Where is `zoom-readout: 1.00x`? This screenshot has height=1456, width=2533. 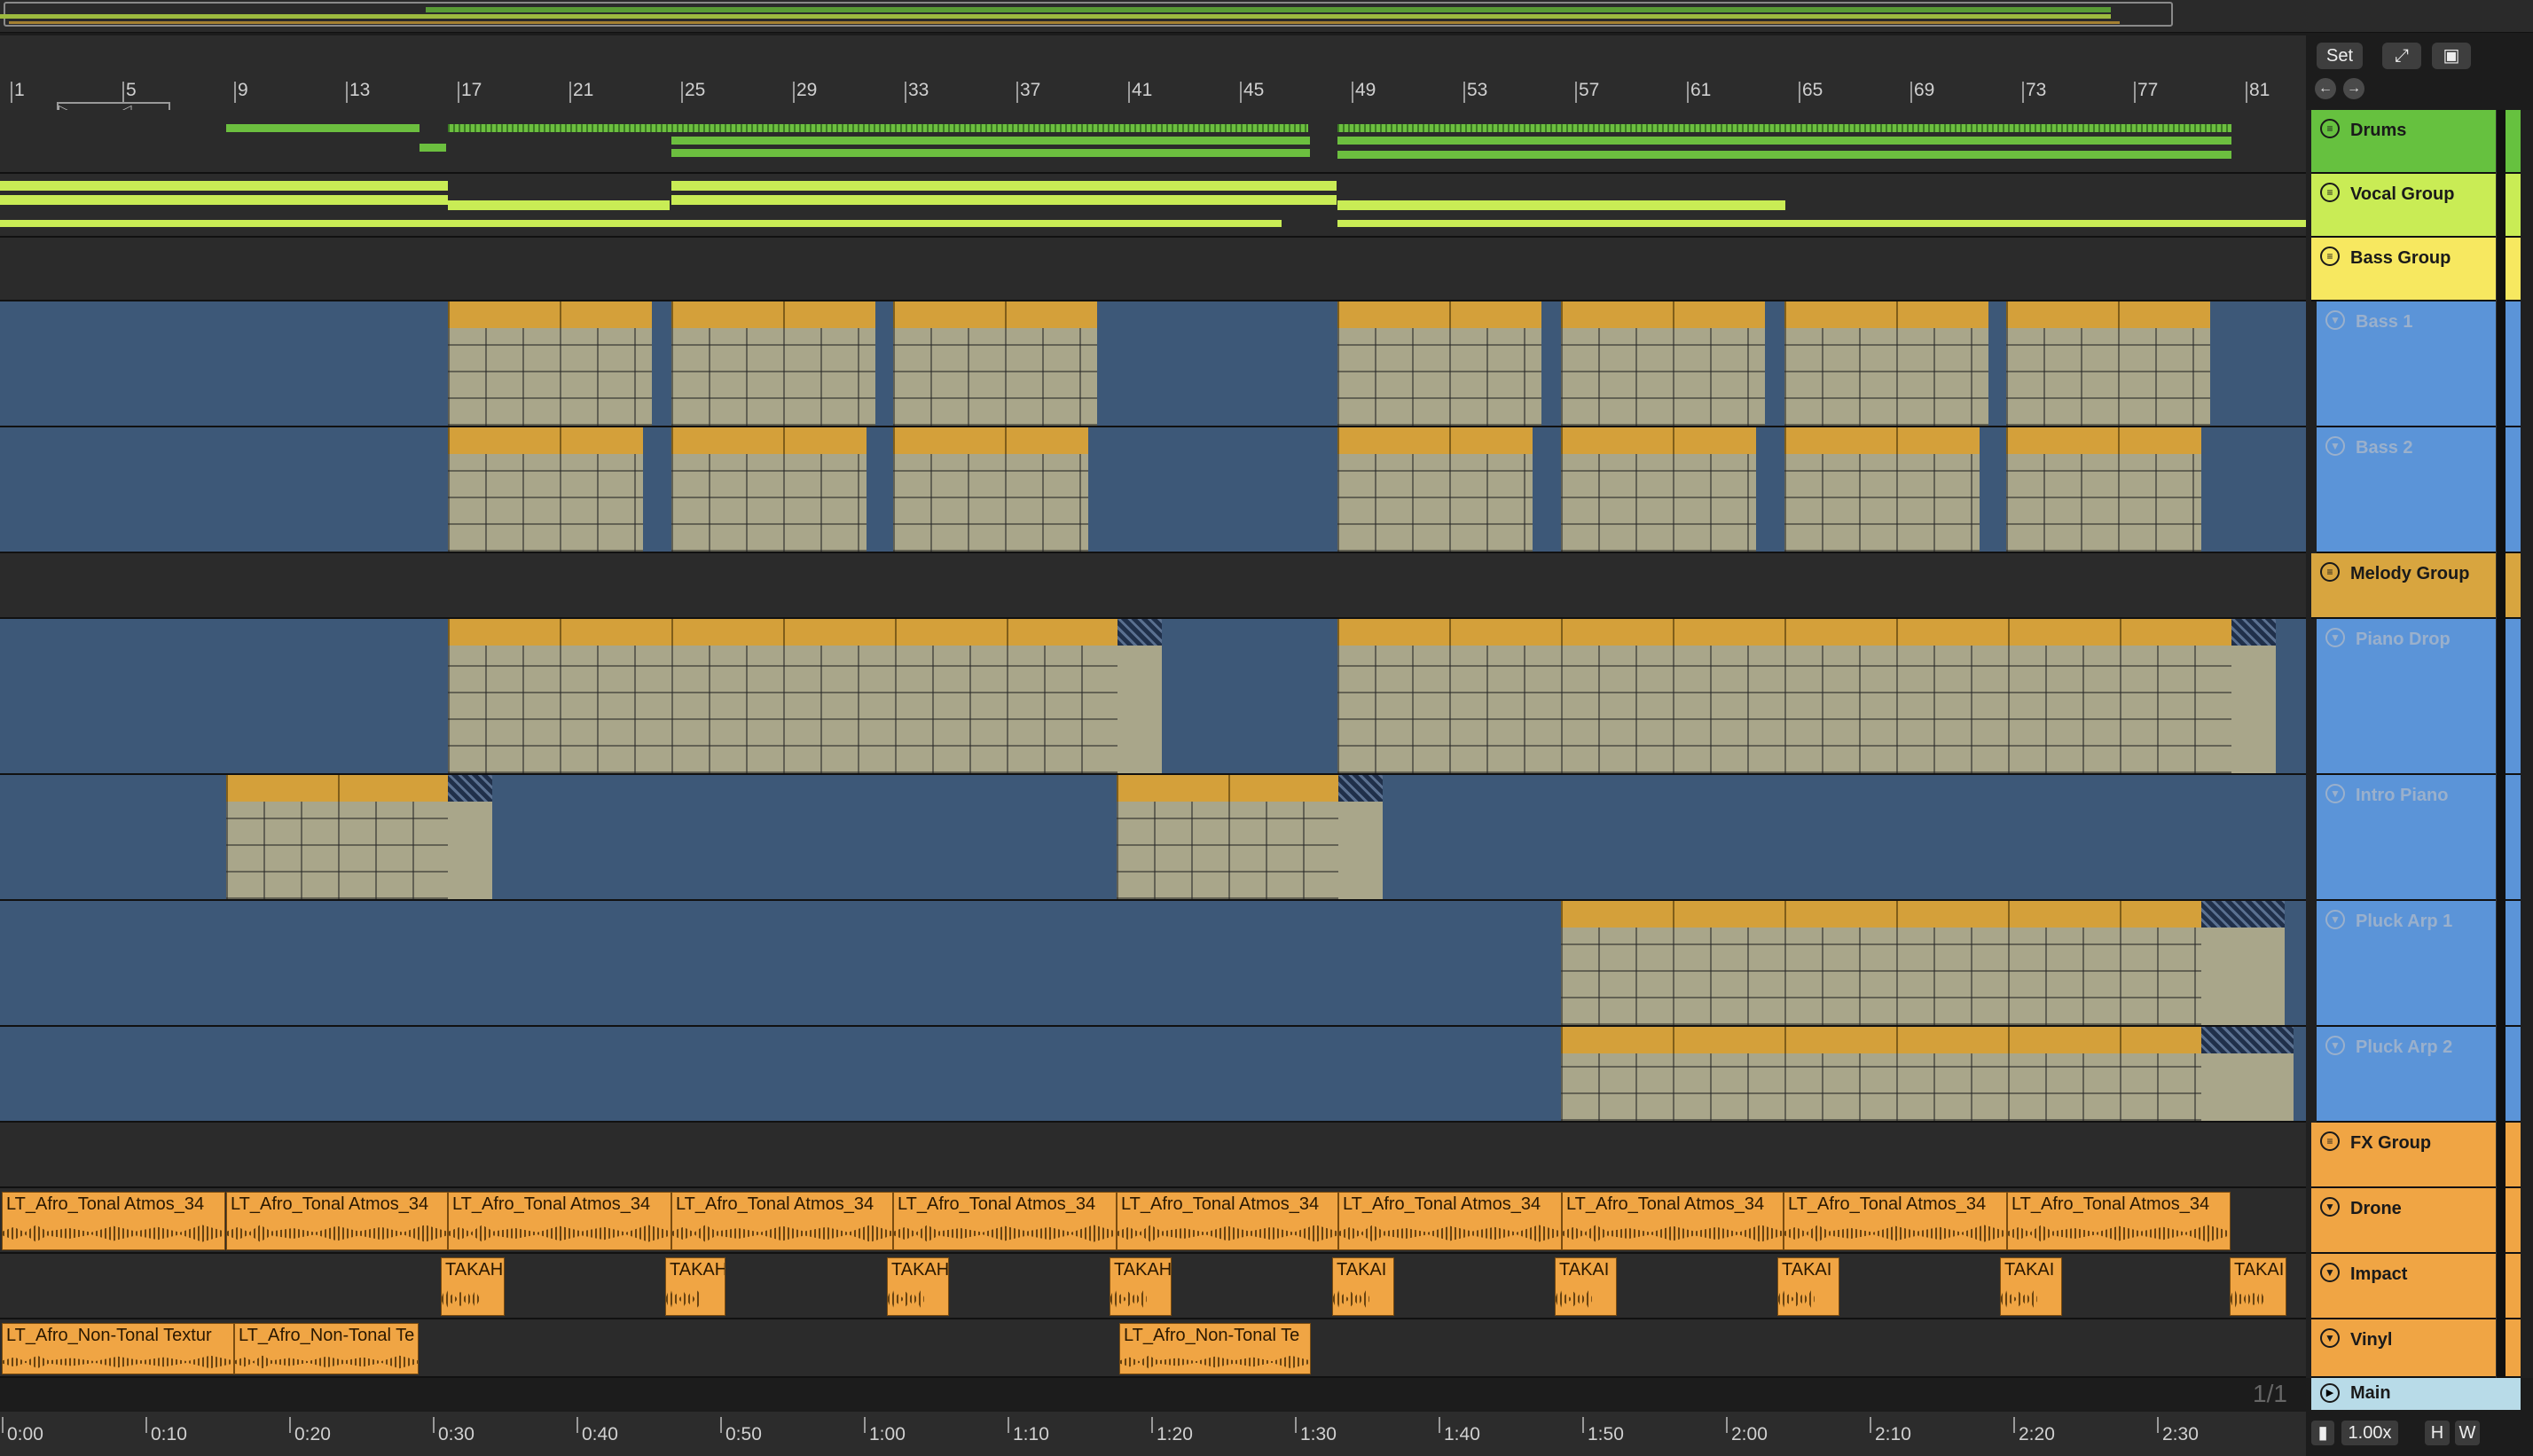
zoom-readout: 1.00x is located at coordinates (2369, 1433).